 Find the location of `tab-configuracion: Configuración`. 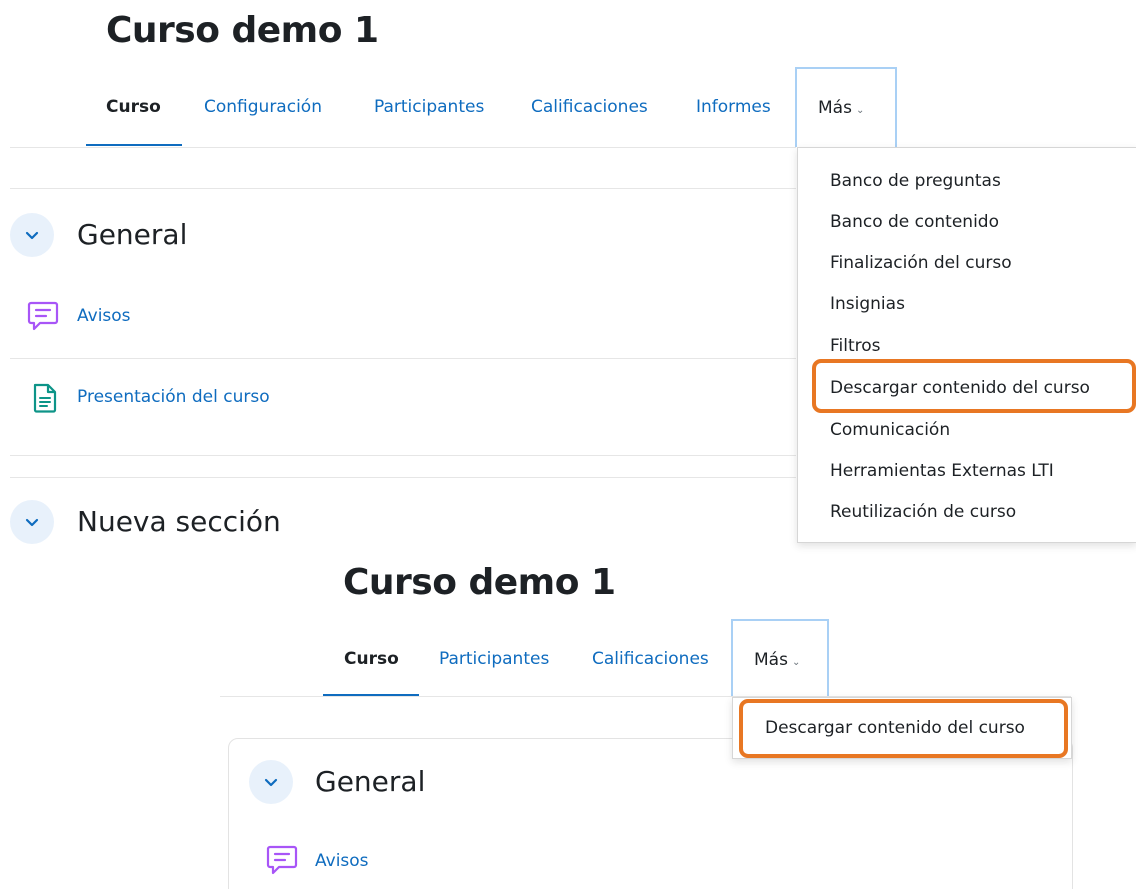

tab-configuracion: Configuración is located at coordinates (263, 107).